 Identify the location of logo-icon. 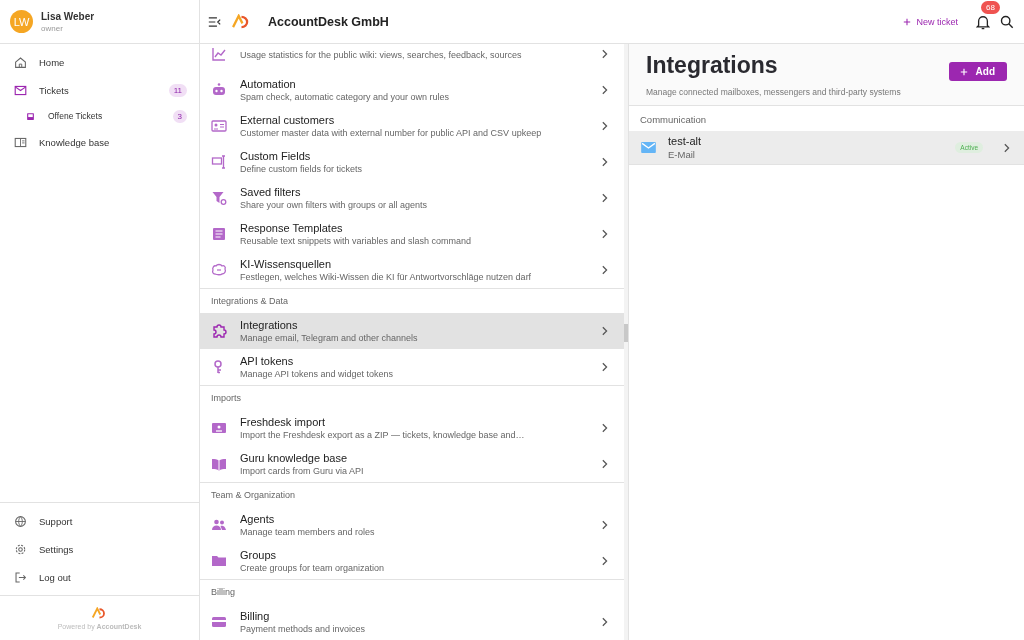
(99, 612).